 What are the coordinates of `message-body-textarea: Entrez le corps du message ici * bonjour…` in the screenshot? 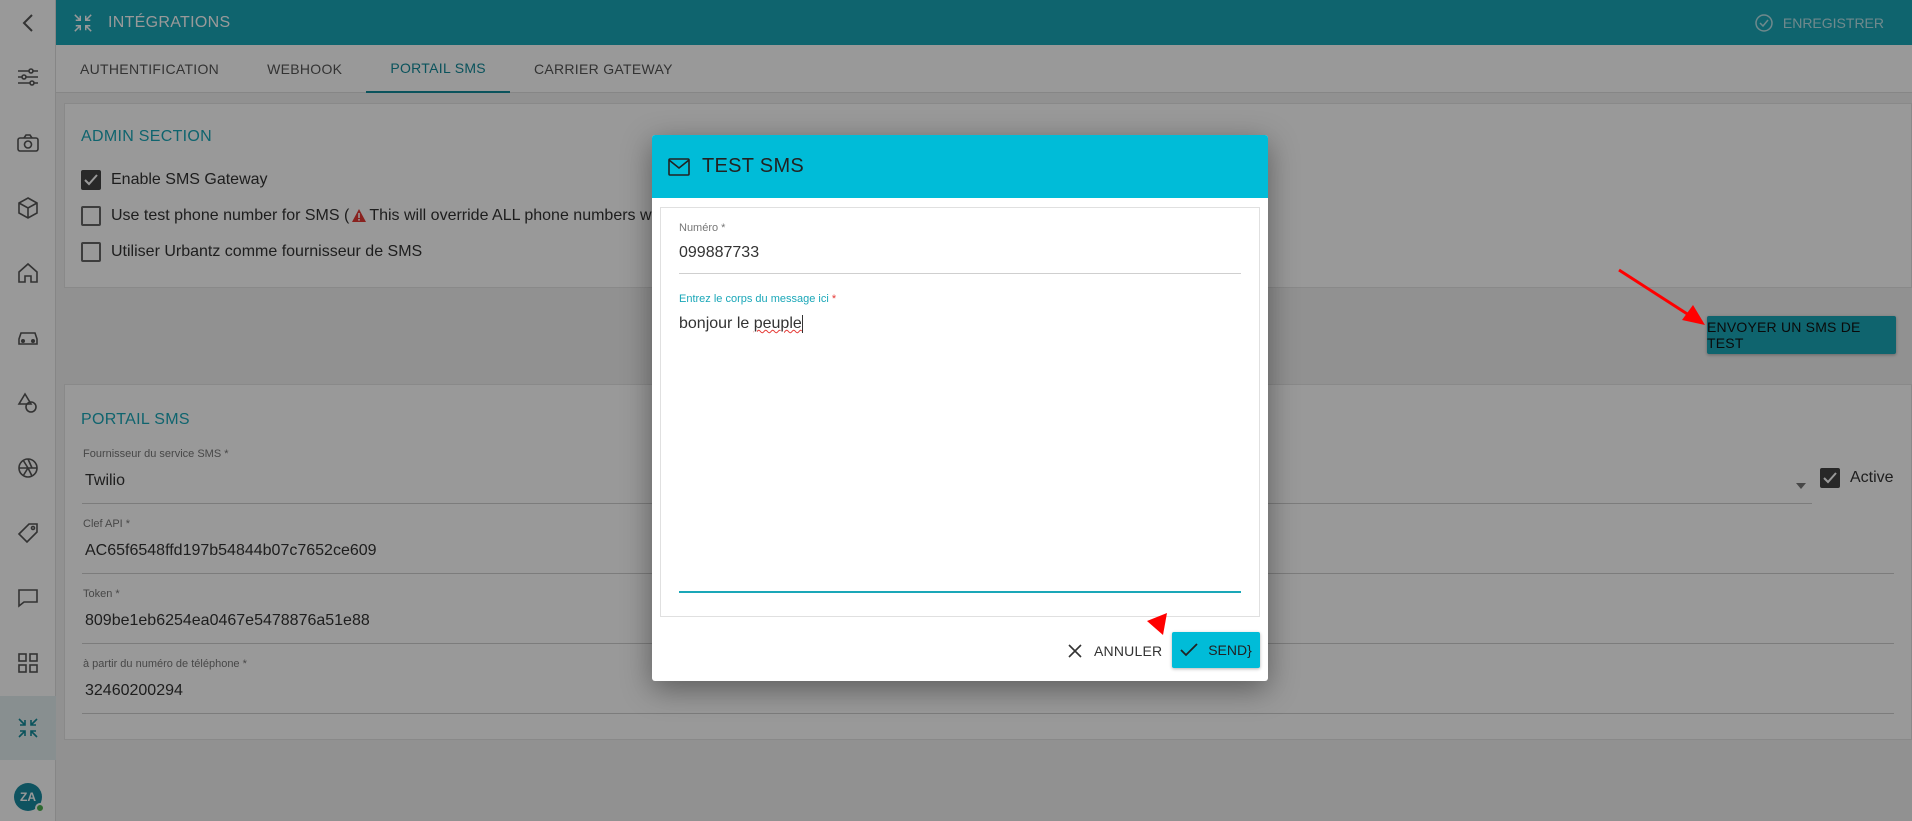 It's located at (960, 443).